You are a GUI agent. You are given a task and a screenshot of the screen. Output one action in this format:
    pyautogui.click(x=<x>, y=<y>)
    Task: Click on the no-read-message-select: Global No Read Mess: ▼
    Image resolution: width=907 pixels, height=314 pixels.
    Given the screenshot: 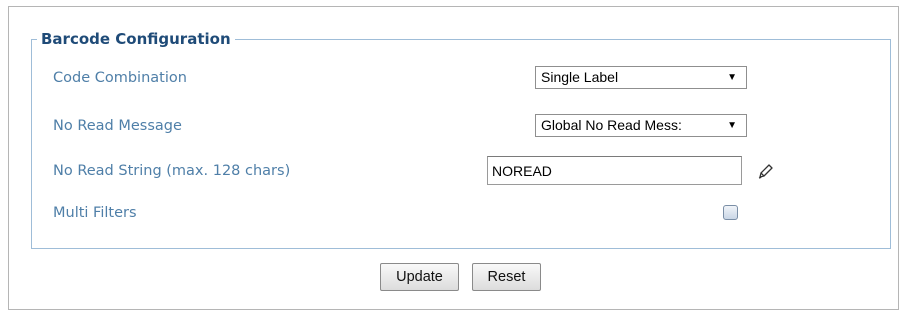 What is the action you would take?
    pyautogui.click(x=641, y=125)
    